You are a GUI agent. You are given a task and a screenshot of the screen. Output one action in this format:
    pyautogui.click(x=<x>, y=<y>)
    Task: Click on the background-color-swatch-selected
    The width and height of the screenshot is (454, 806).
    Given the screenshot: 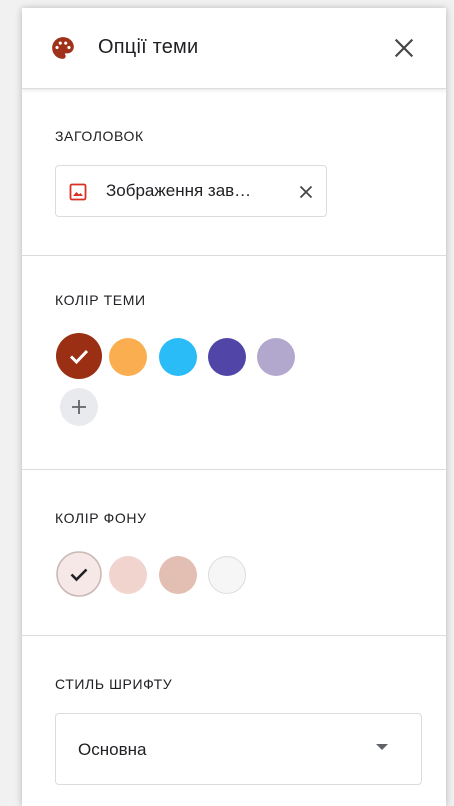 What is the action you would take?
    pyautogui.click(x=79, y=574)
    